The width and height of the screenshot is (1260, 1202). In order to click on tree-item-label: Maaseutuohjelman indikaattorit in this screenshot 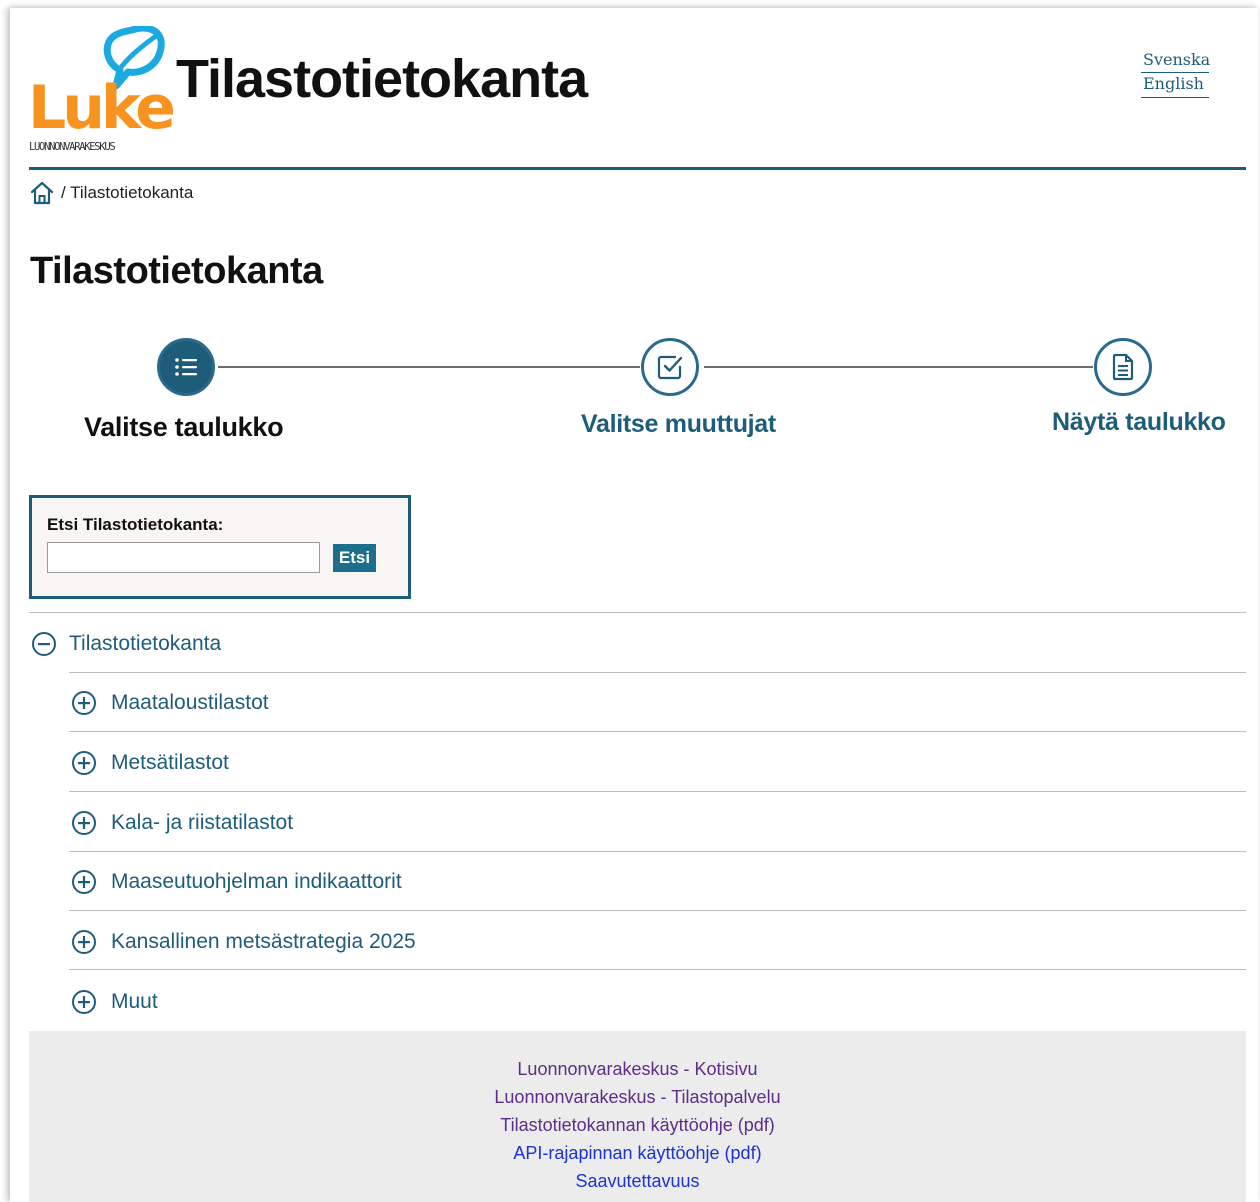, I will do `click(256, 882)`.